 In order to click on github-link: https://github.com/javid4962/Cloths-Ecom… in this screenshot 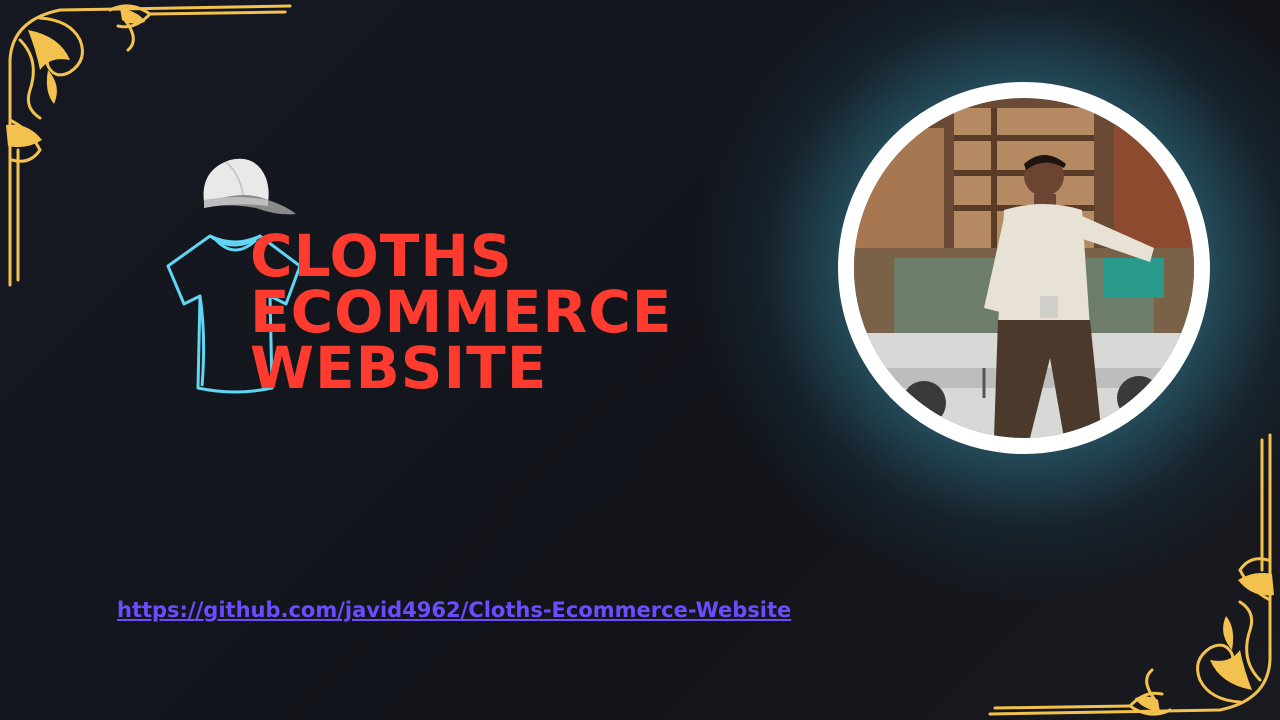, I will do `click(454, 610)`.